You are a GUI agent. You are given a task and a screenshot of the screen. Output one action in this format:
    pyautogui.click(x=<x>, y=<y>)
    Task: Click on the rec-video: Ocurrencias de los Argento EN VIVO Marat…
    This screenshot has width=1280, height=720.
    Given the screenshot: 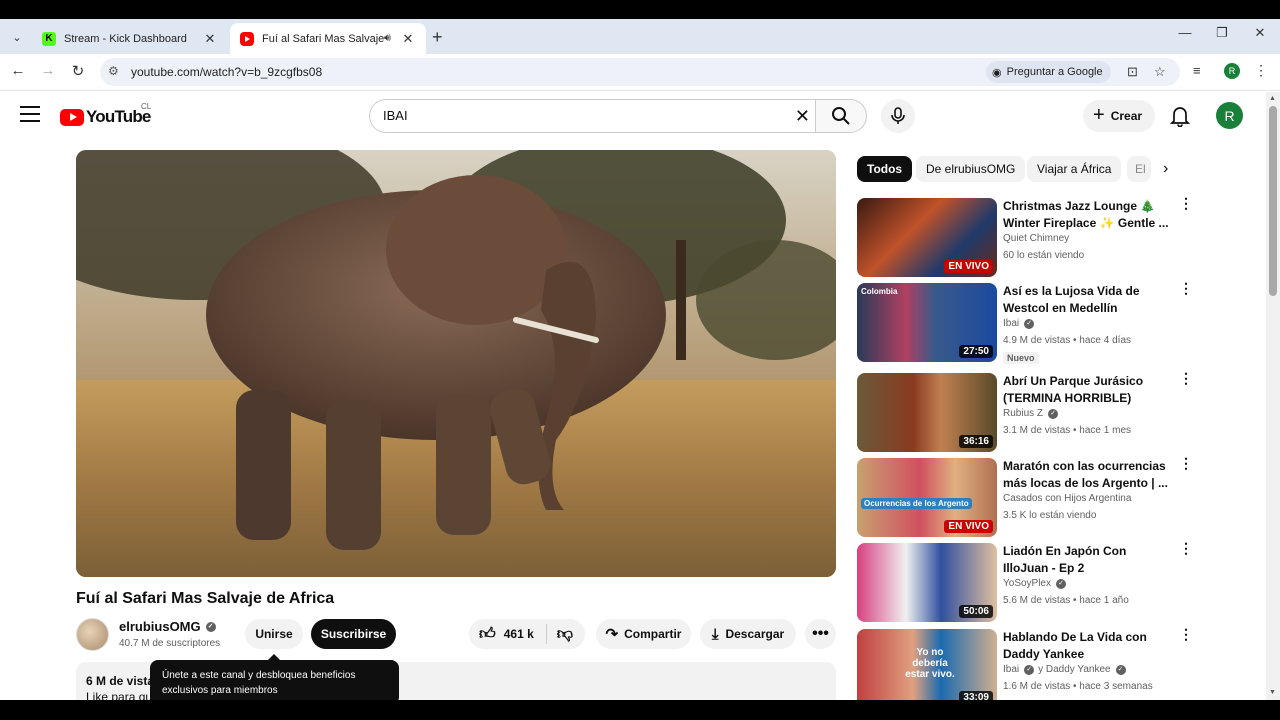 What is the action you would take?
    pyautogui.click(x=1025, y=497)
    